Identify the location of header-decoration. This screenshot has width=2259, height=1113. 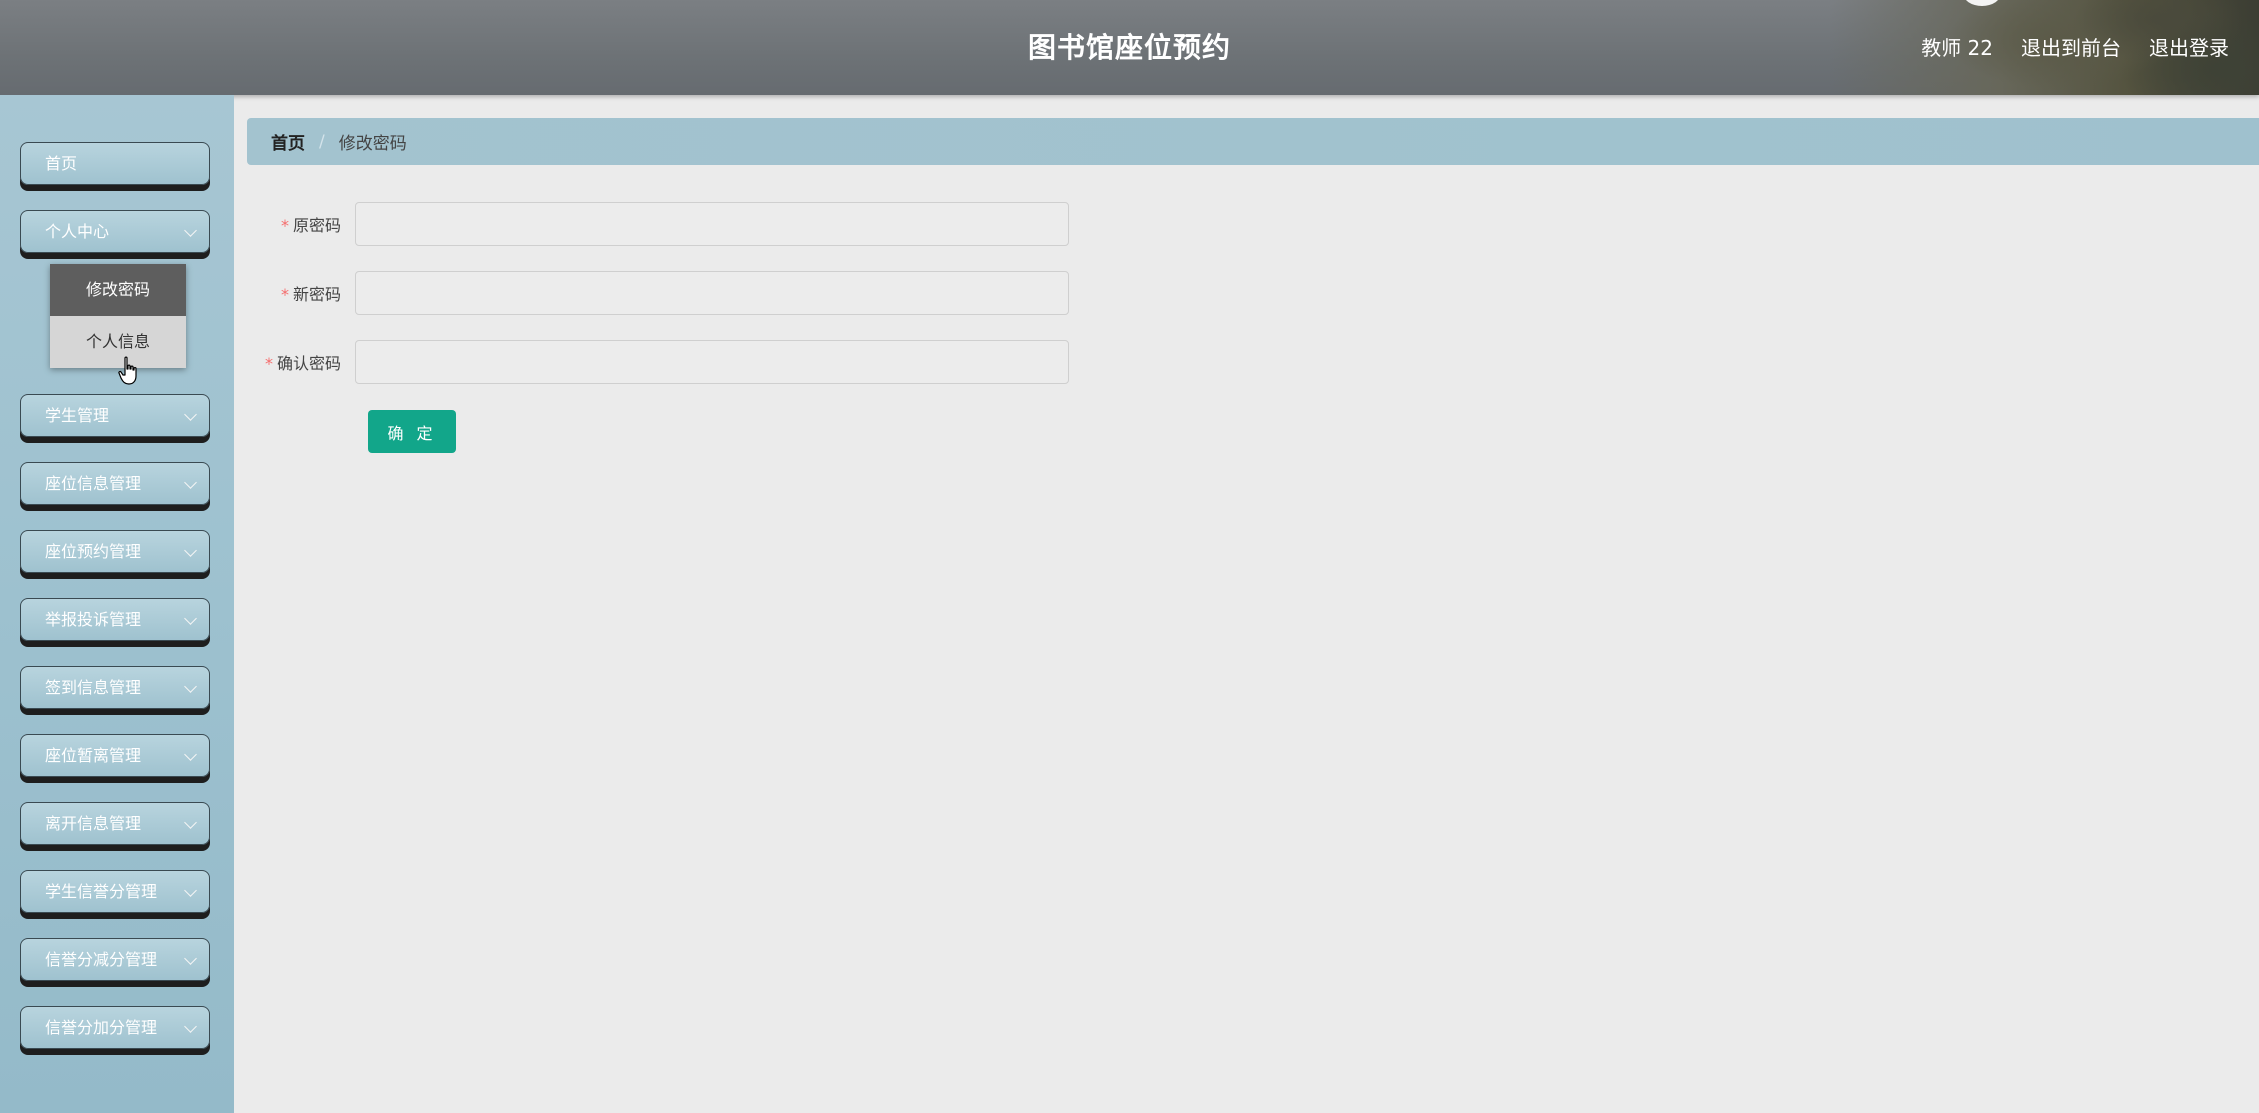
(1982, 3).